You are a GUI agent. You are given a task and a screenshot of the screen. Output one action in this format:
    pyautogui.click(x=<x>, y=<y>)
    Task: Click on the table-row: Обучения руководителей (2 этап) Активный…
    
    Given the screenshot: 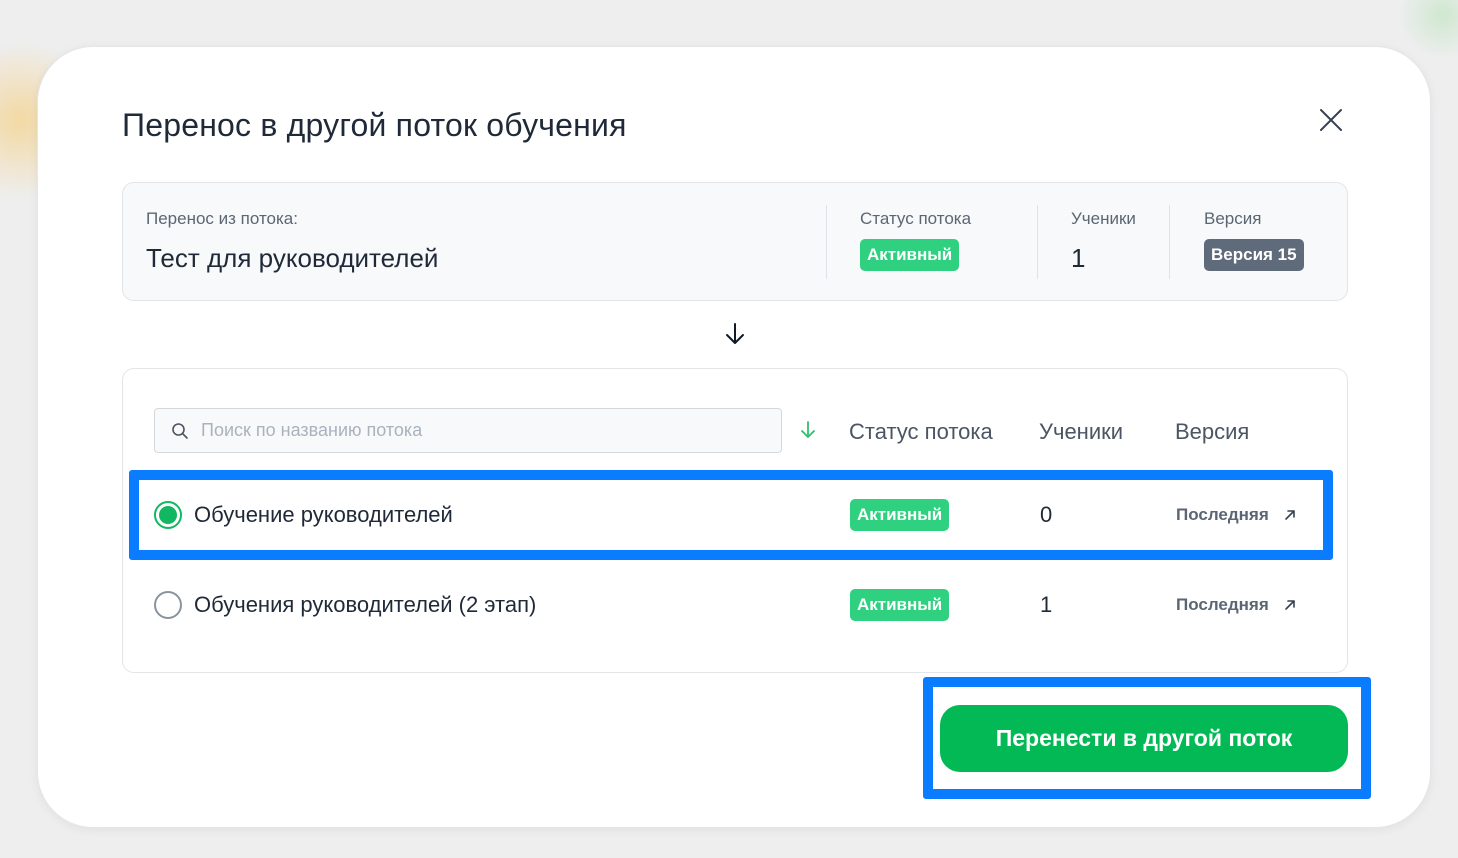 What is the action you would take?
    pyautogui.click(x=741, y=606)
    